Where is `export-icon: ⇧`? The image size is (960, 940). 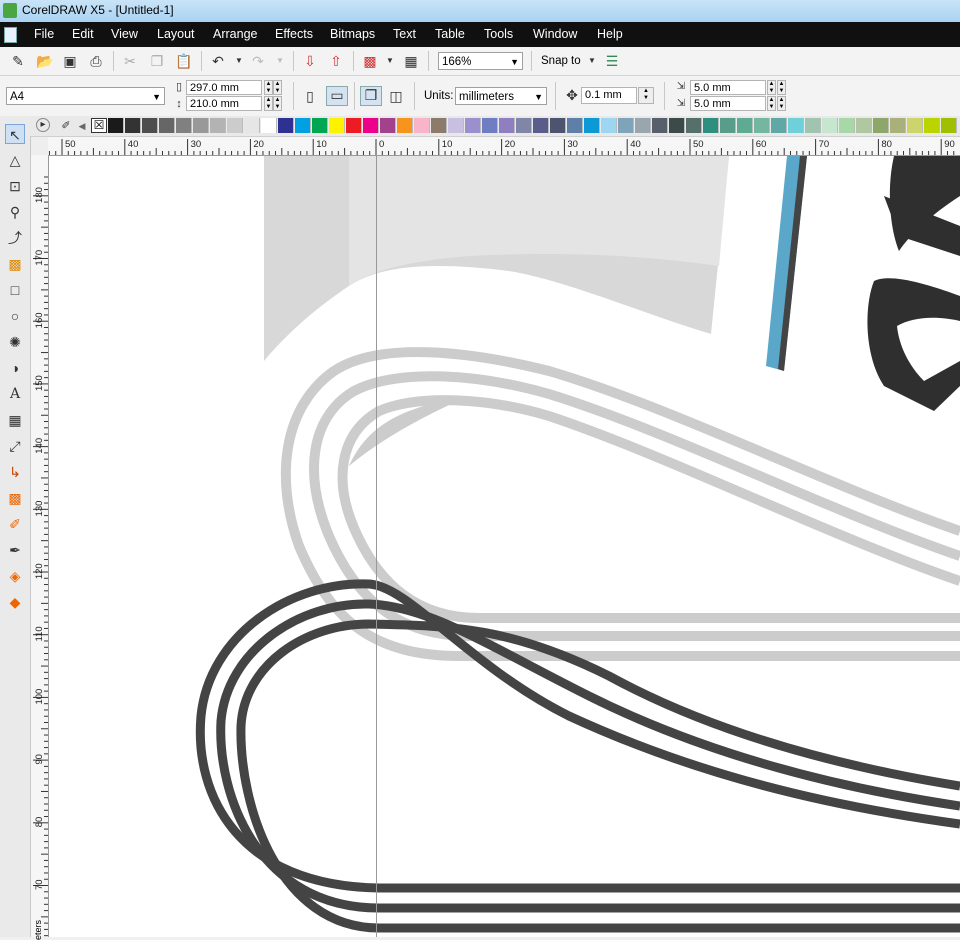 export-icon: ⇧ is located at coordinates (336, 61).